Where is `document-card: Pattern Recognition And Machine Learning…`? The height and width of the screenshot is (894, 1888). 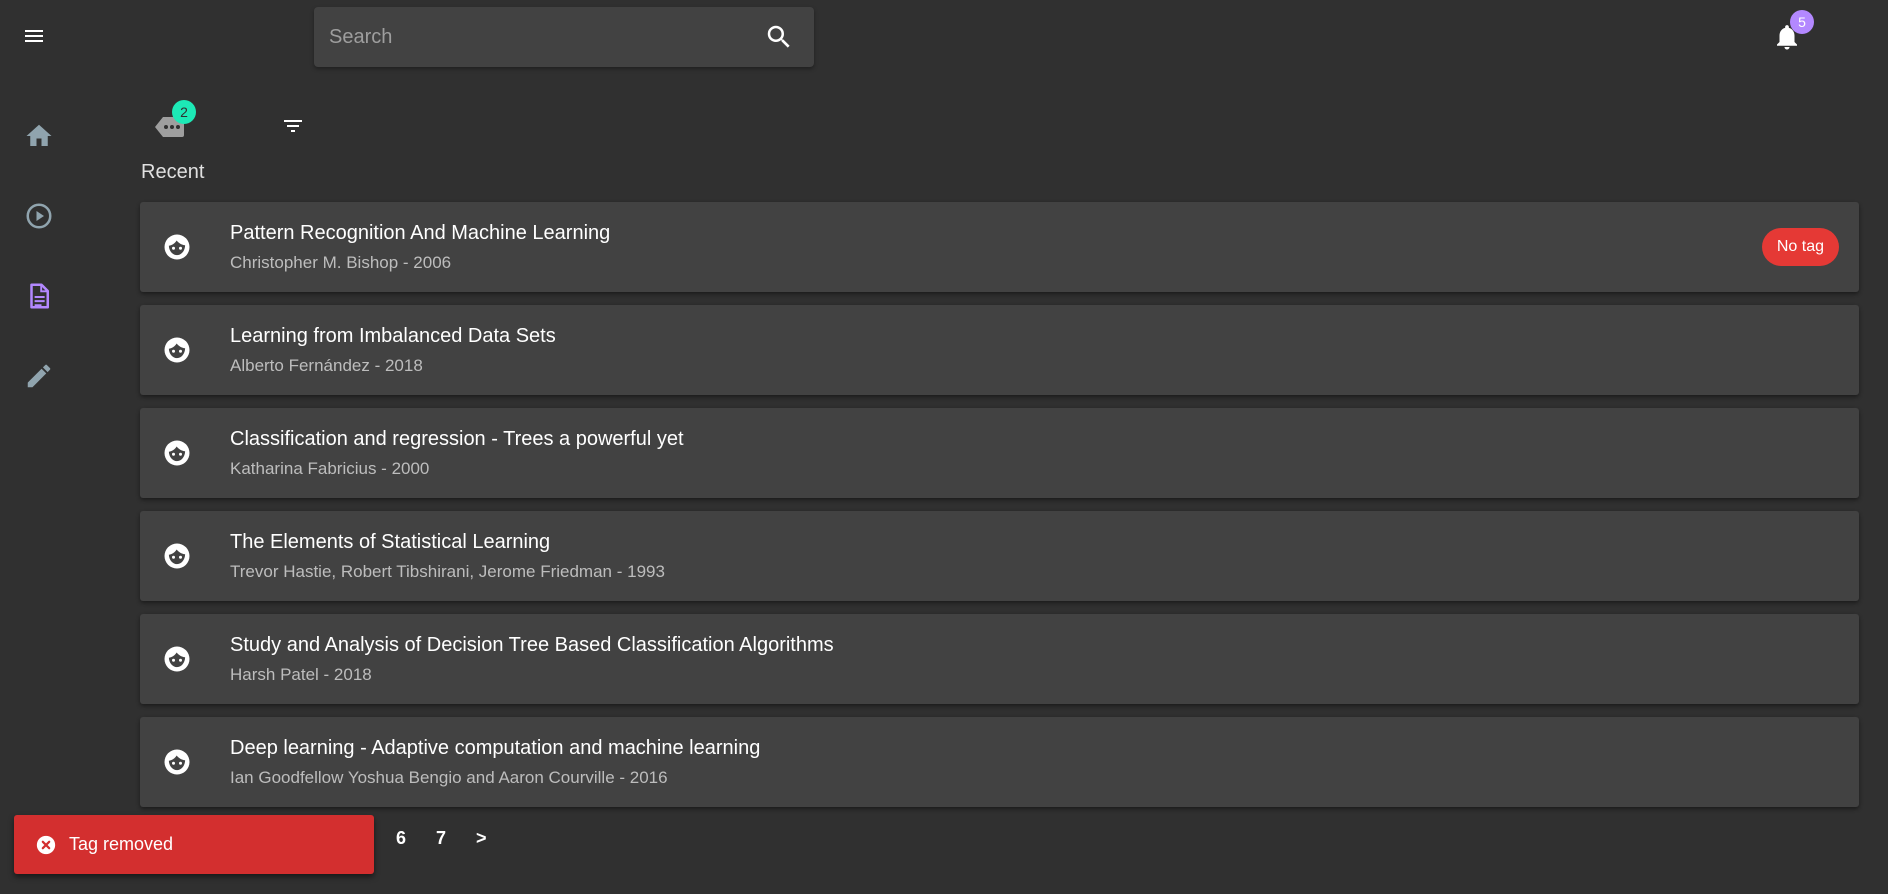
document-card: Pattern Recognition And Machine Learning… is located at coordinates (999, 247).